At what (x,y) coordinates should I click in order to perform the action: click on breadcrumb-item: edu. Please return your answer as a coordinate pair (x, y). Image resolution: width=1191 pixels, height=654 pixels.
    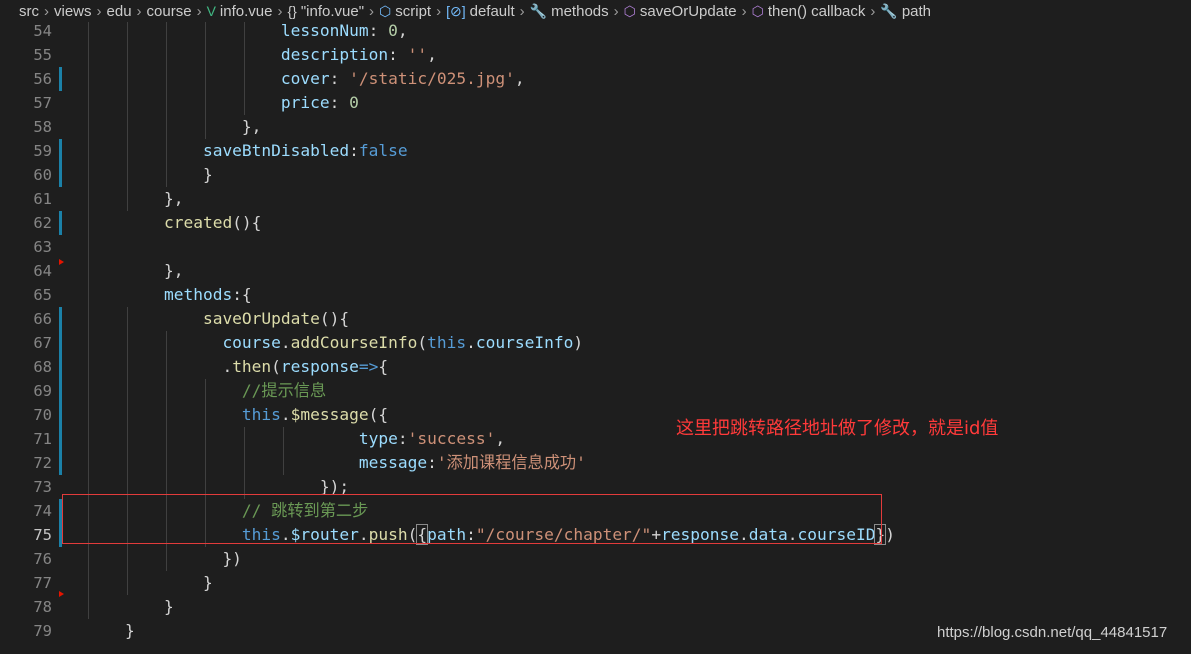
    Looking at the image, I should click on (119, 11).